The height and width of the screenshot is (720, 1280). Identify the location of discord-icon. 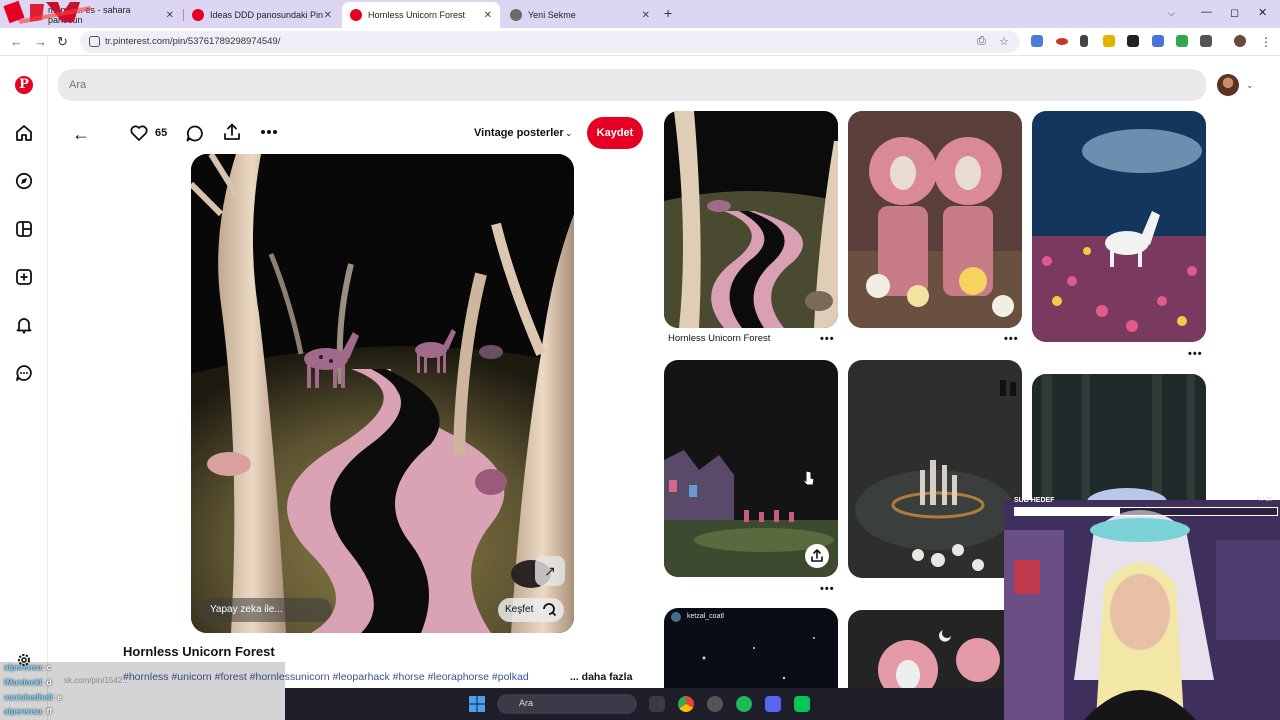
(773, 704).